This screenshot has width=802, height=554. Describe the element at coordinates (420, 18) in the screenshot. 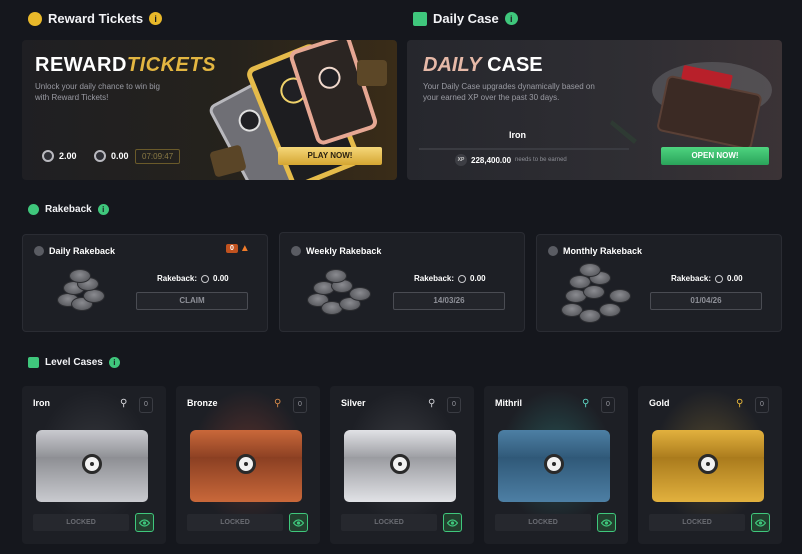

I see `gift-box-icon` at that location.